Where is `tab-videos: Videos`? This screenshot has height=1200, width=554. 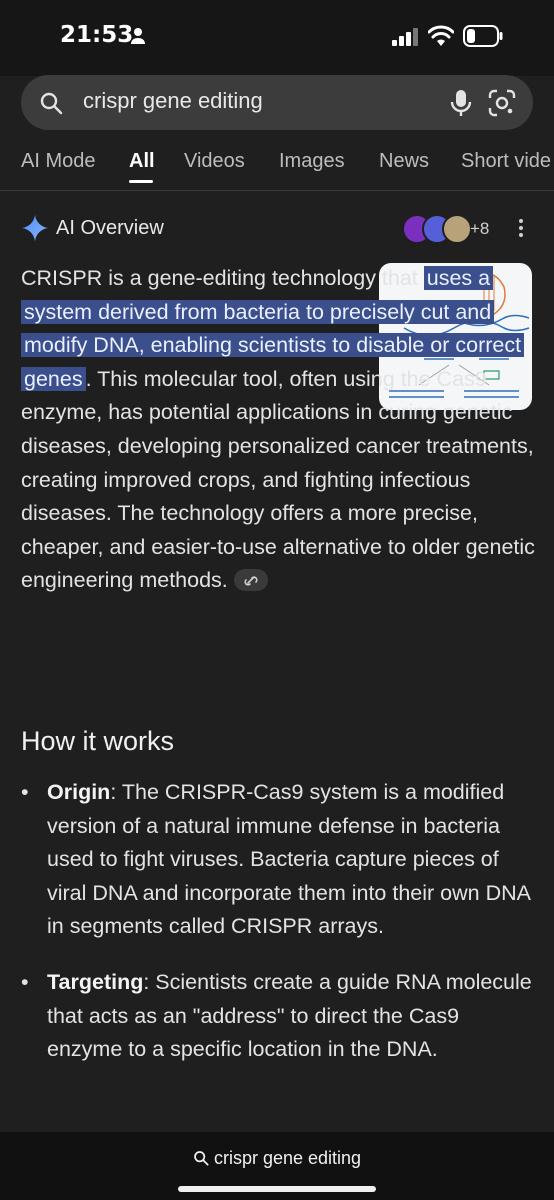
tab-videos: Videos is located at coordinates (214, 161).